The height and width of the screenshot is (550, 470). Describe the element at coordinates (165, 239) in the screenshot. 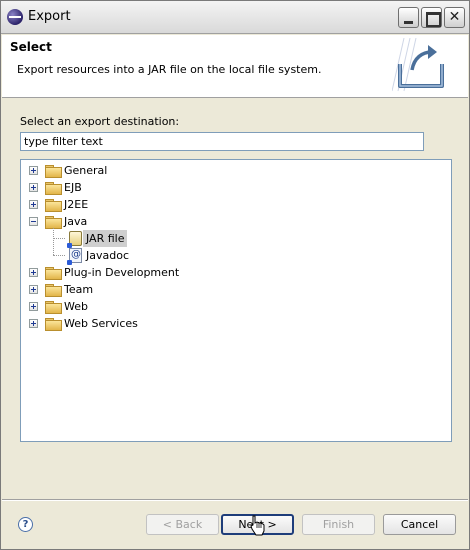

I see `tree-item-jar-file: JAR file` at that location.